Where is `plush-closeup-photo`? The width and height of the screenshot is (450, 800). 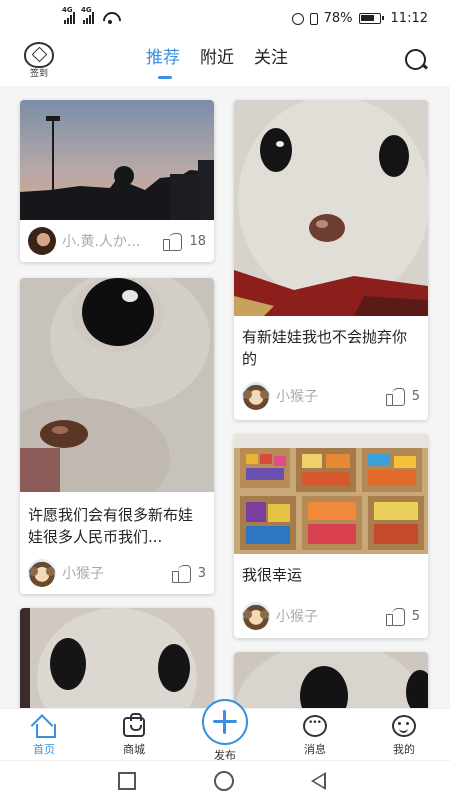 plush-closeup-photo is located at coordinates (117, 385).